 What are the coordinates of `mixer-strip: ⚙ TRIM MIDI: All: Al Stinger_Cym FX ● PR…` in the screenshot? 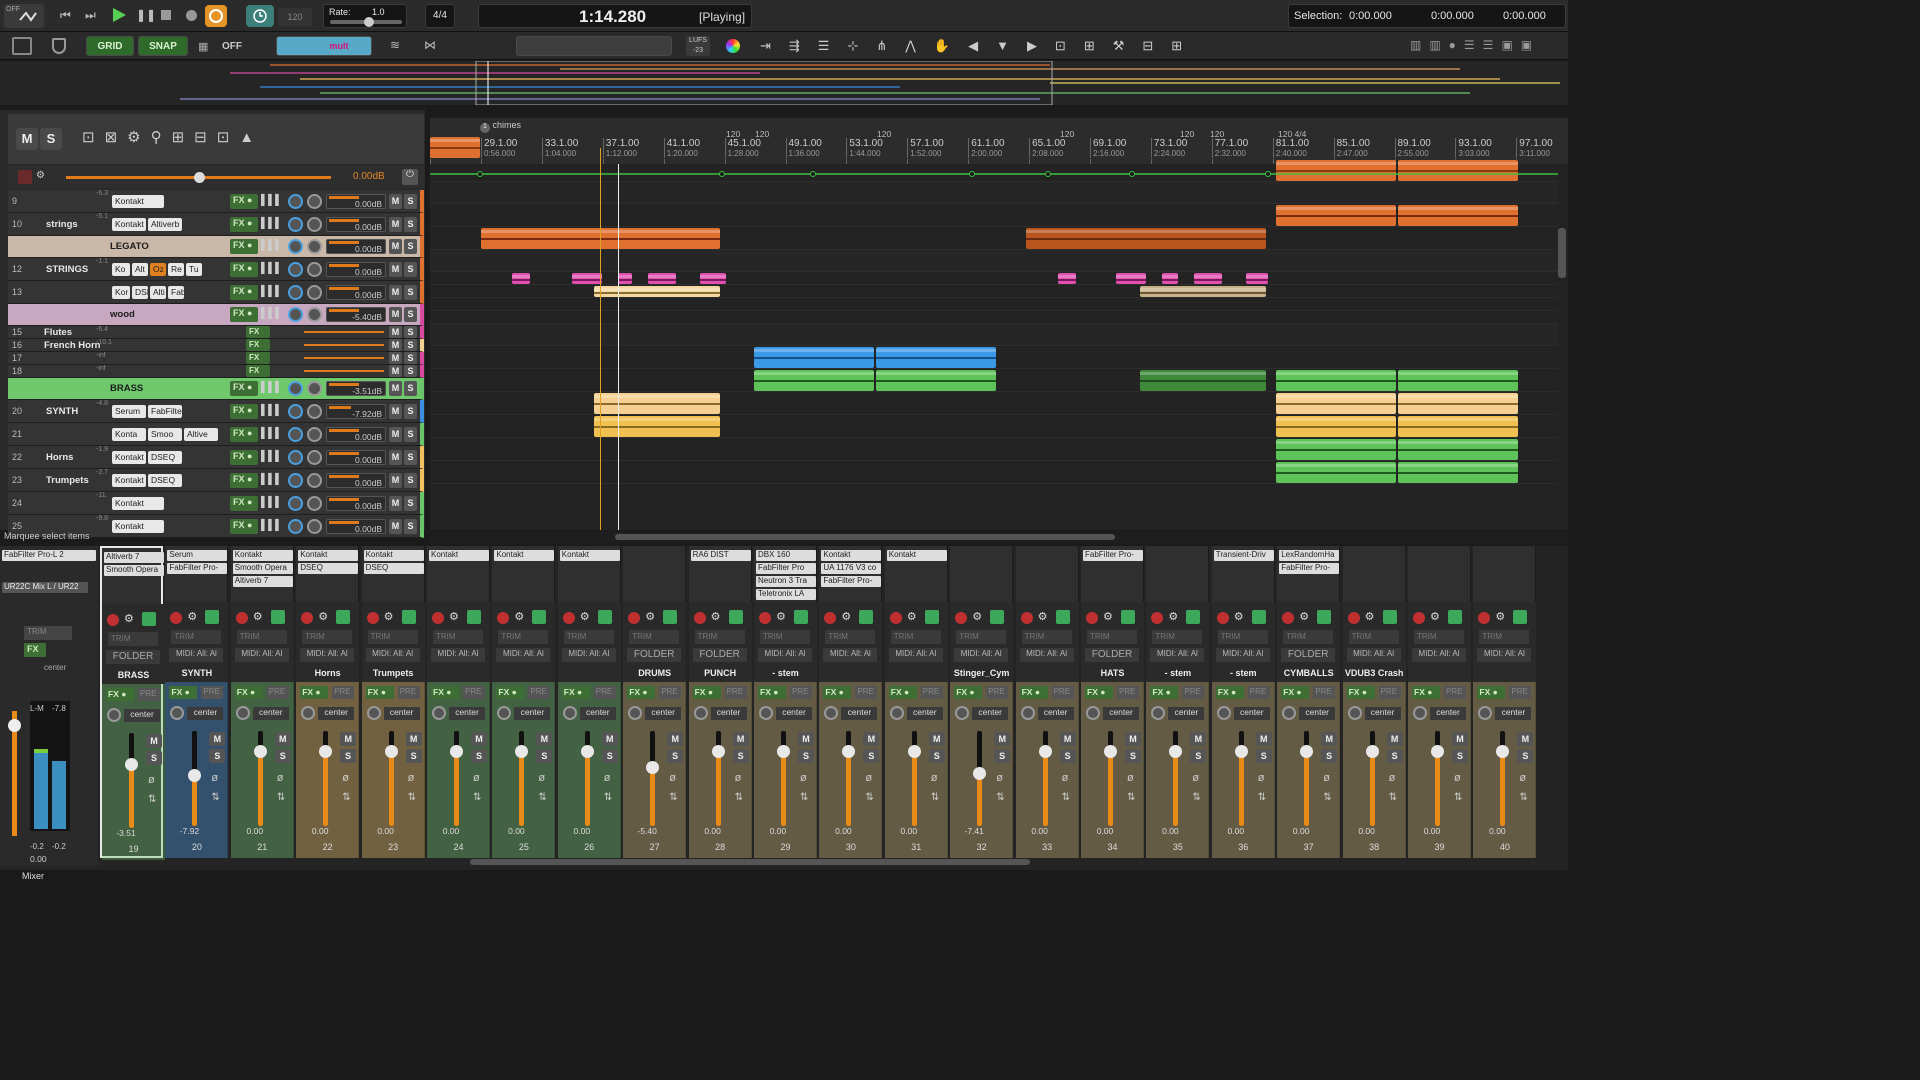 It's located at (982, 702).